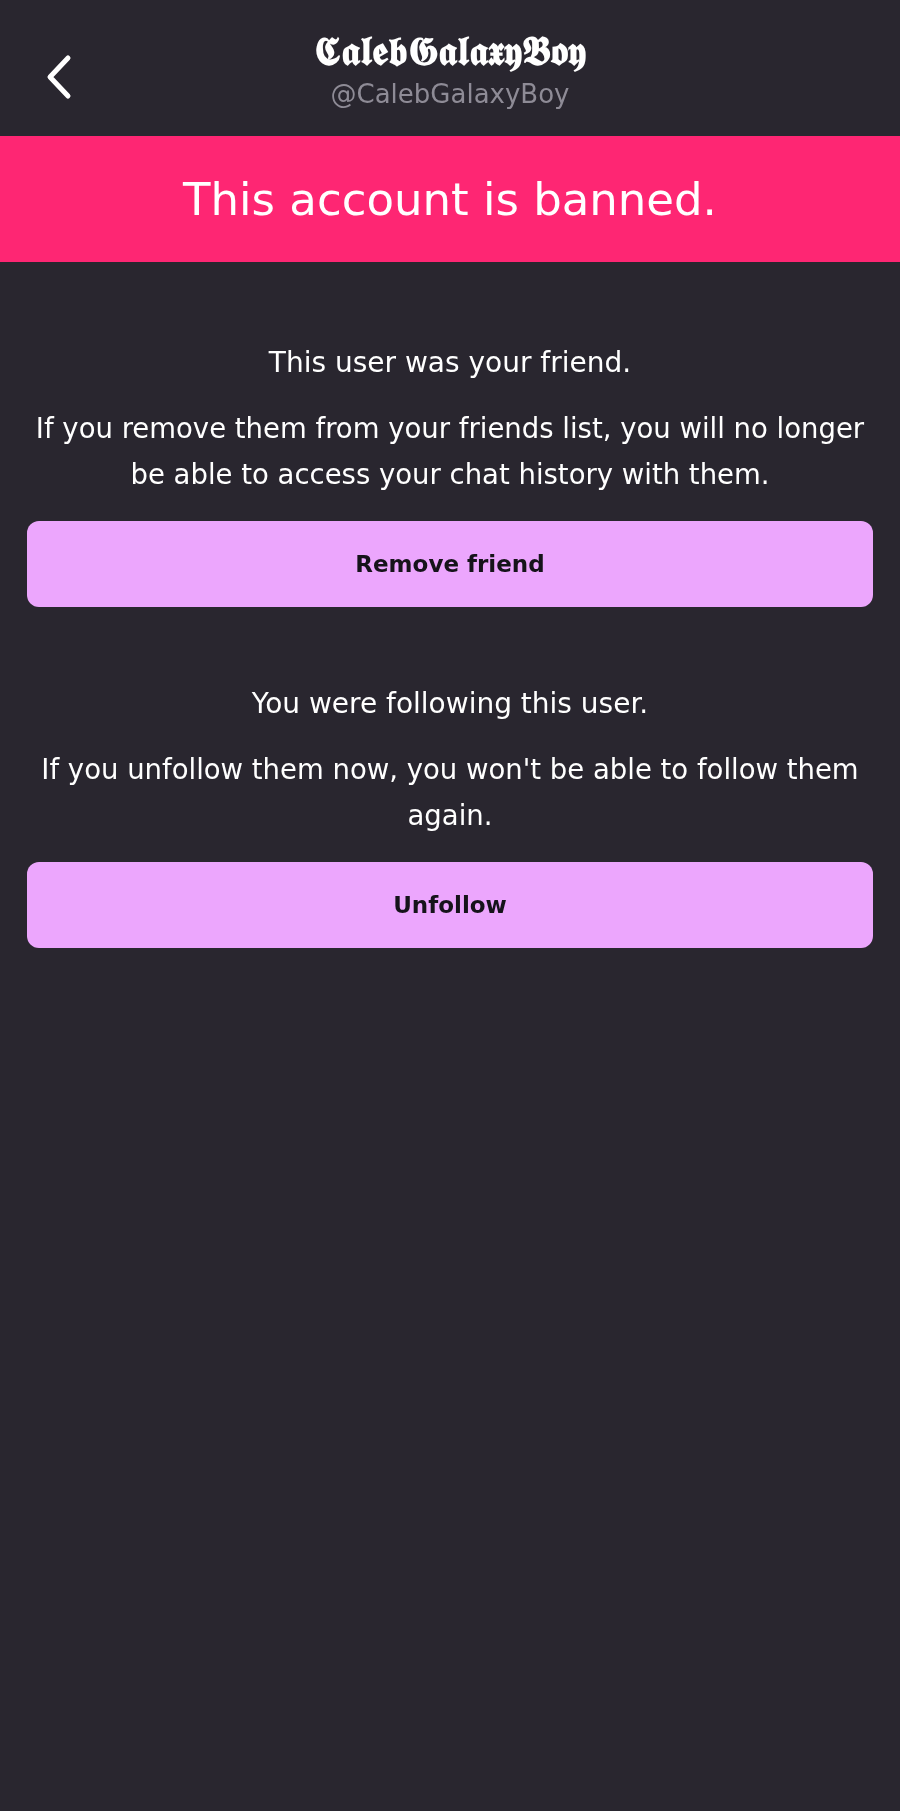  What do you see at coordinates (450, 51) in the screenshot?
I see `display-name: 𝕮𝖆𝖑𝖊𝖇𝕲𝖆𝖑𝖆𝖝𝖞𝕭𝖔𝖞` at bounding box center [450, 51].